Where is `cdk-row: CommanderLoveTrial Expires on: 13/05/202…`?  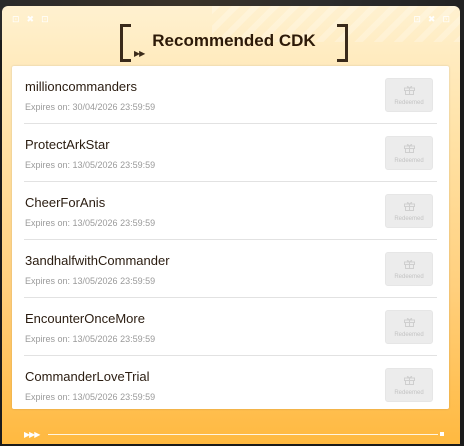 cdk-row: CommanderLoveTrial Expires on: 13/05/202… is located at coordinates (230, 384).